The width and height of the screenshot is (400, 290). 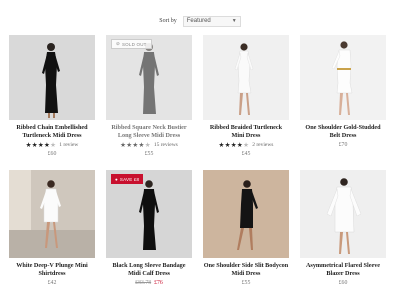 I want to click on product-price: £83.78 £76, so click(x=149, y=283).